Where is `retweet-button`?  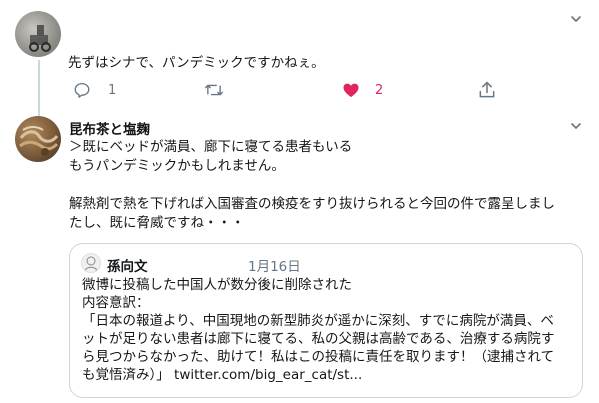 retweet-button is located at coordinates (218, 90).